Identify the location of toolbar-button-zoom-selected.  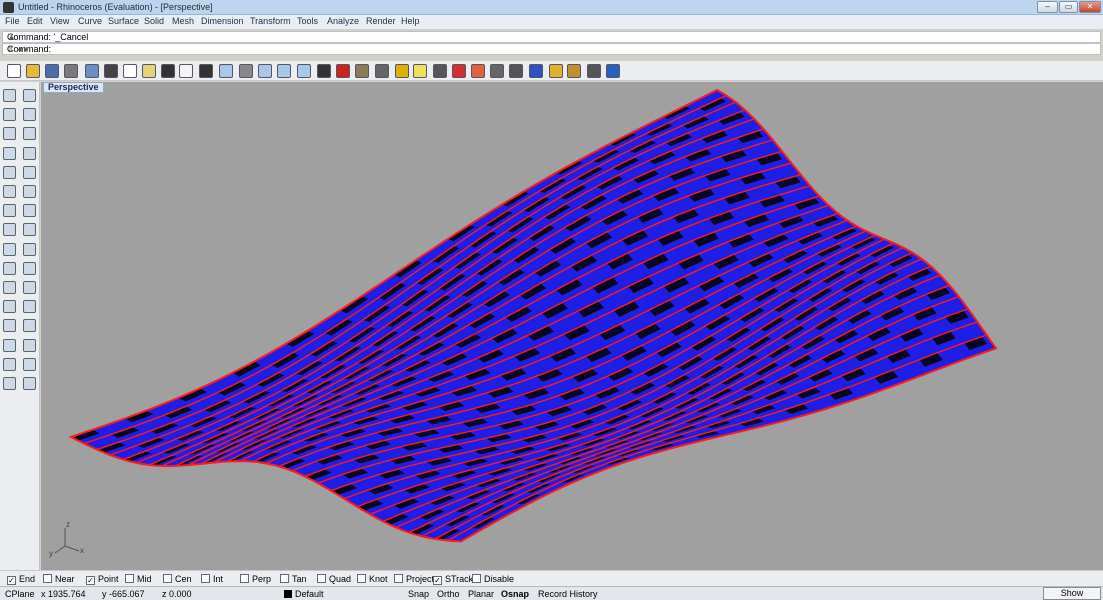
(284, 71).